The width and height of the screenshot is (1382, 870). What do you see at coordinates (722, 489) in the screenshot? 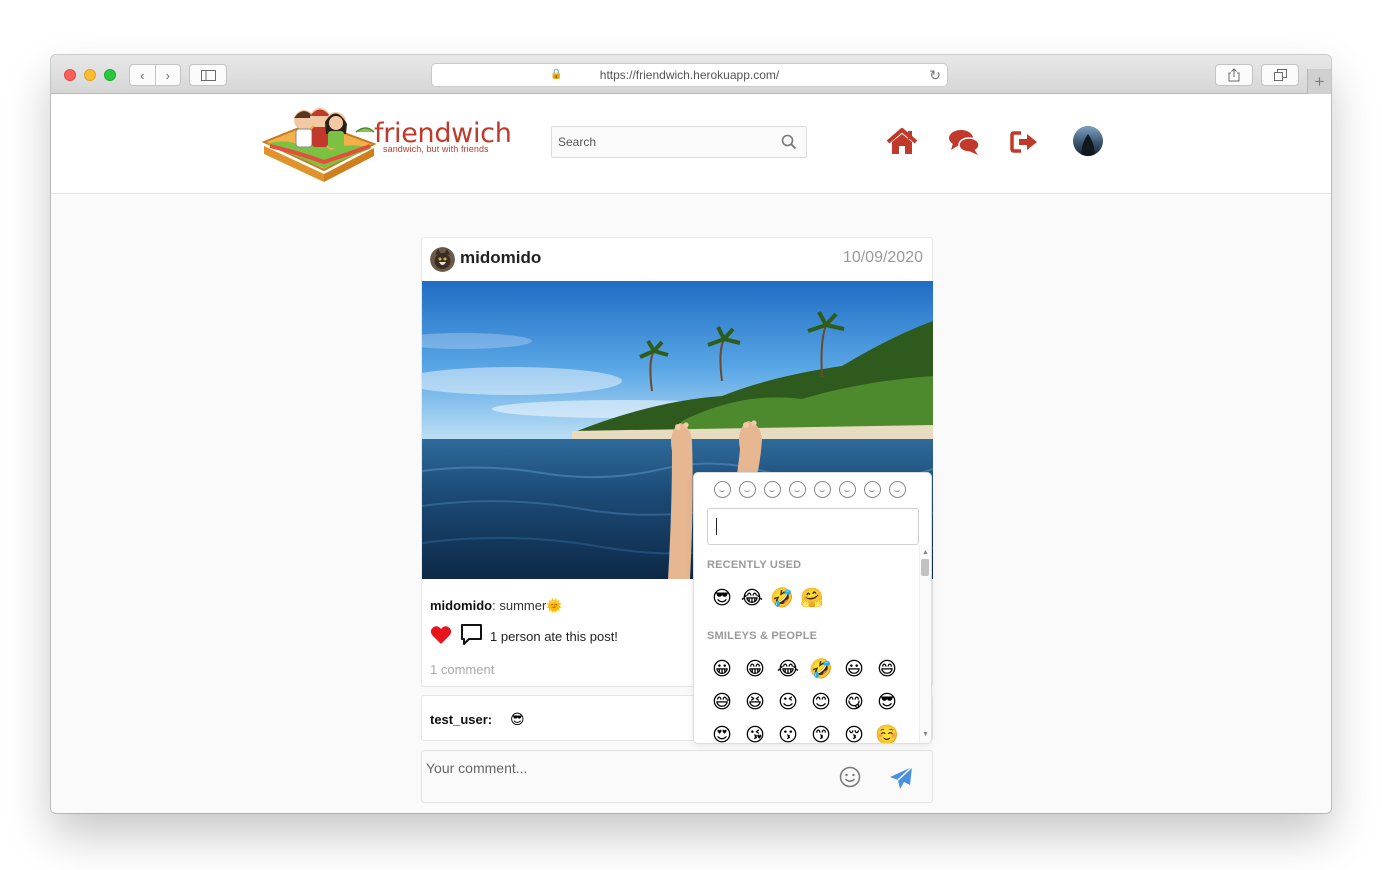
I see `recent-category-icon` at bounding box center [722, 489].